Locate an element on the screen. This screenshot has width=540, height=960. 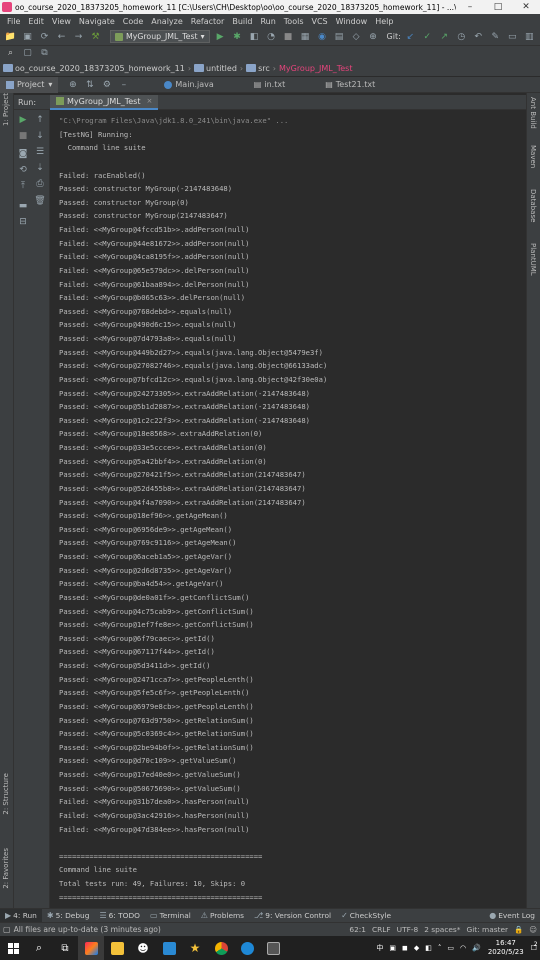
close-icon: × is located at coordinates (149, 101).